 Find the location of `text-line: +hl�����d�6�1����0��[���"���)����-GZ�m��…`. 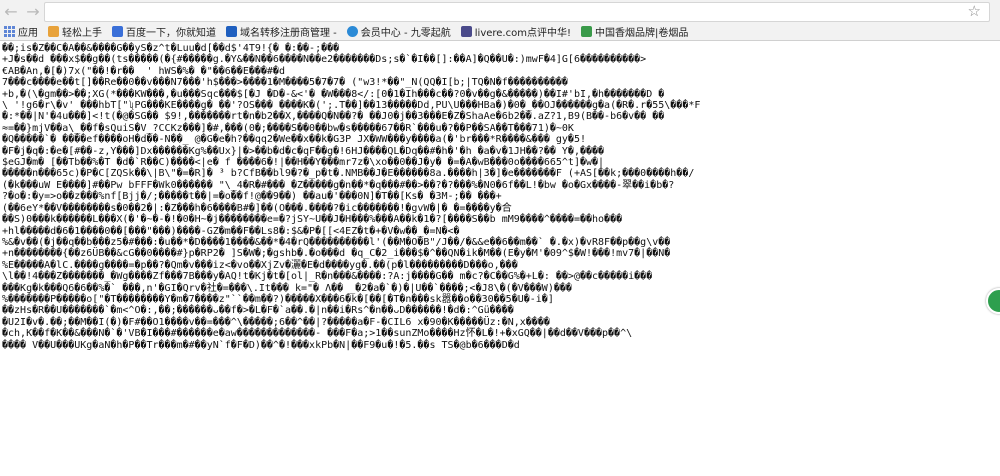

text-line: +hl�����d�6�1����0��[���"���)����-GZ�m��… is located at coordinates (231, 231).